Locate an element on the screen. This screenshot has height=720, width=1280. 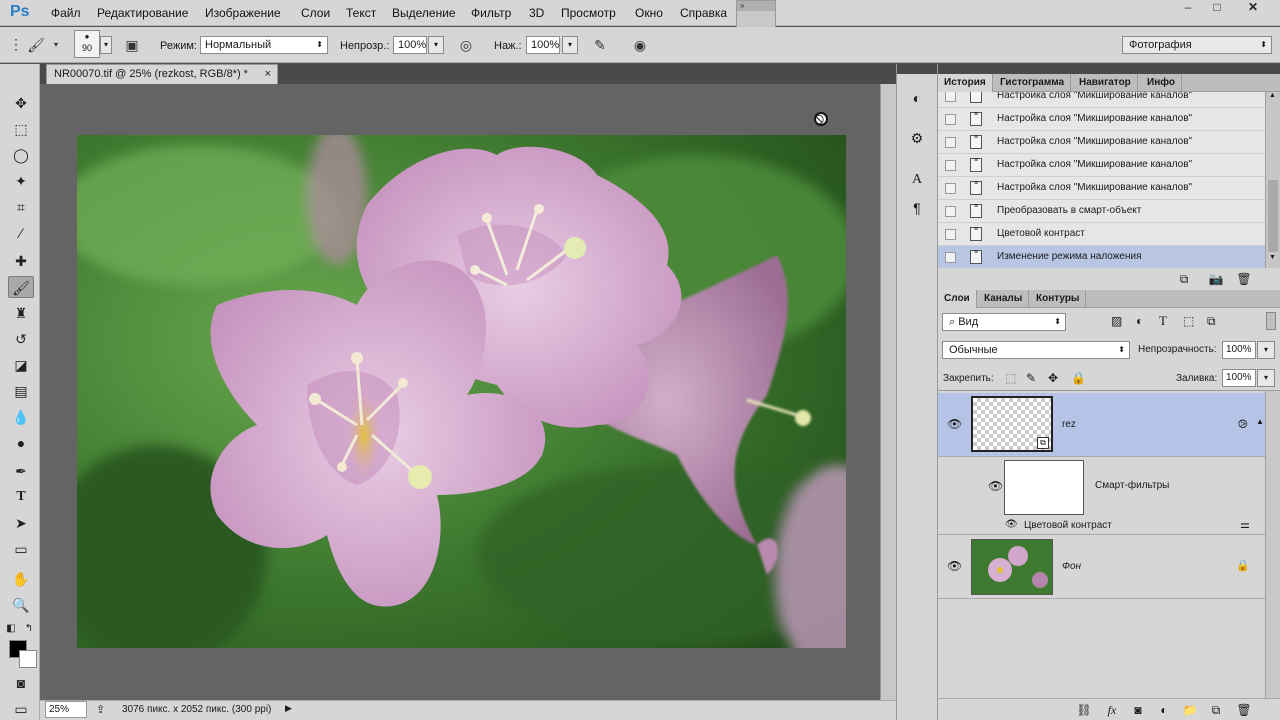
menu-file: Файл is located at coordinates (66, 13).